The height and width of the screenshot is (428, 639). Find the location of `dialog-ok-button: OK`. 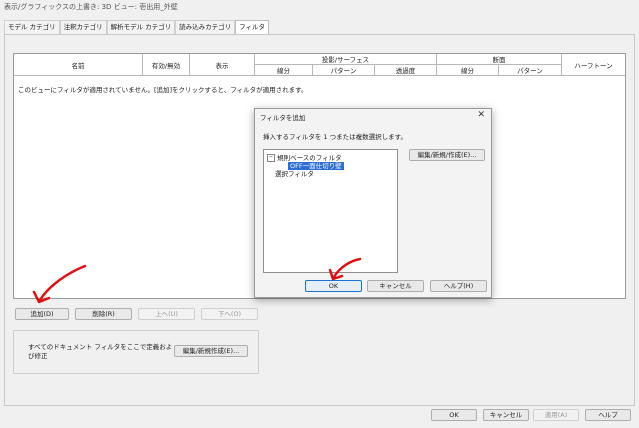

dialog-ok-button: OK is located at coordinates (333, 286).